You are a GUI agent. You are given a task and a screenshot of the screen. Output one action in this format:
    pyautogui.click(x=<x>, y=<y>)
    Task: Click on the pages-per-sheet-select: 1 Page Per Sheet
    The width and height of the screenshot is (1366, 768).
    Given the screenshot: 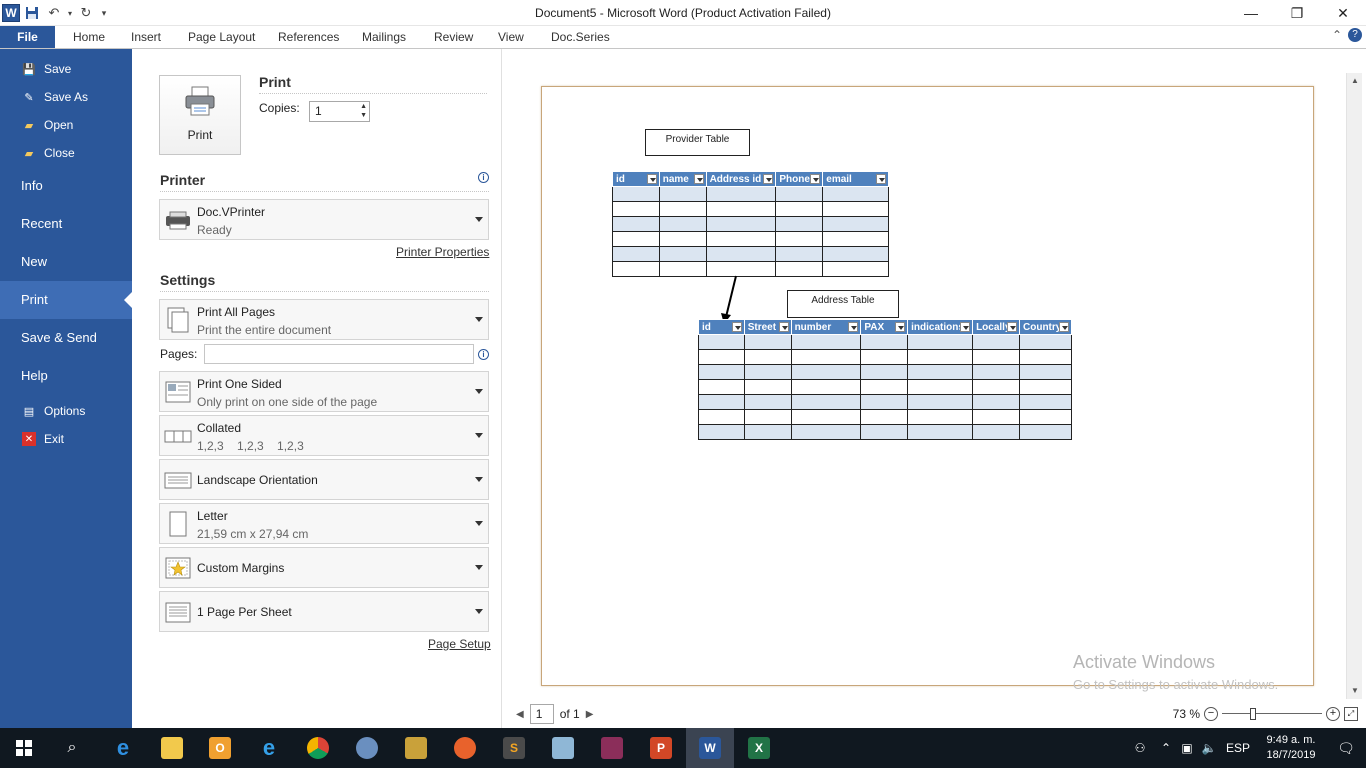 What is the action you would take?
    pyautogui.click(x=324, y=611)
    